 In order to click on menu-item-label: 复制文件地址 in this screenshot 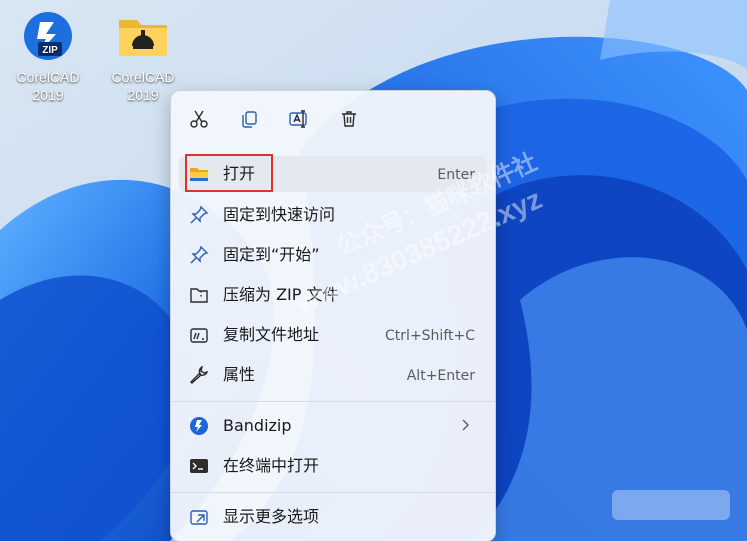, I will do `click(271, 334)`.